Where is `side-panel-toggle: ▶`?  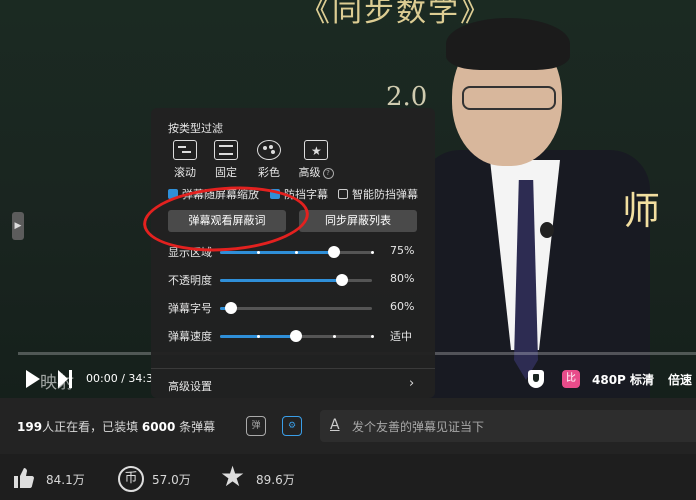
side-panel-toggle: ▶ is located at coordinates (18, 226).